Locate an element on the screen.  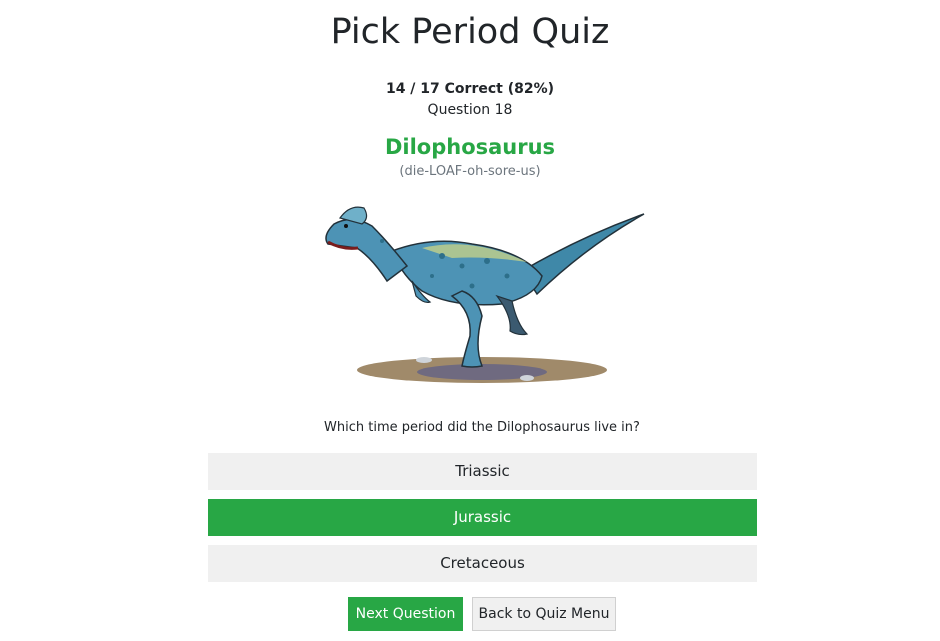
dinosaur-name: Dilophosaurus is located at coordinates (470, 147).